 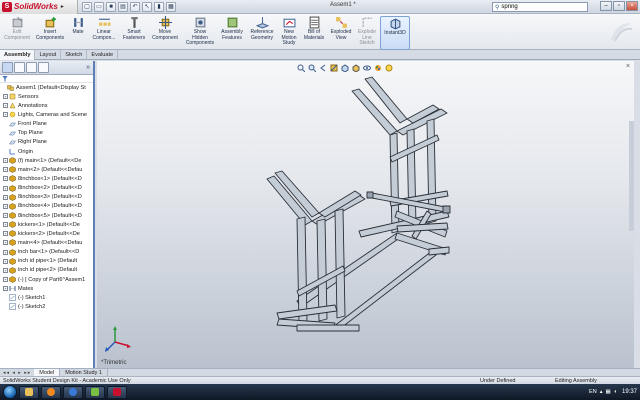 What do you see at coordinates (46, 279) in the screenshot?
I see `tree-item: + (-) [ Copy of Part6^Assem1` at bounding box center [46, 279].